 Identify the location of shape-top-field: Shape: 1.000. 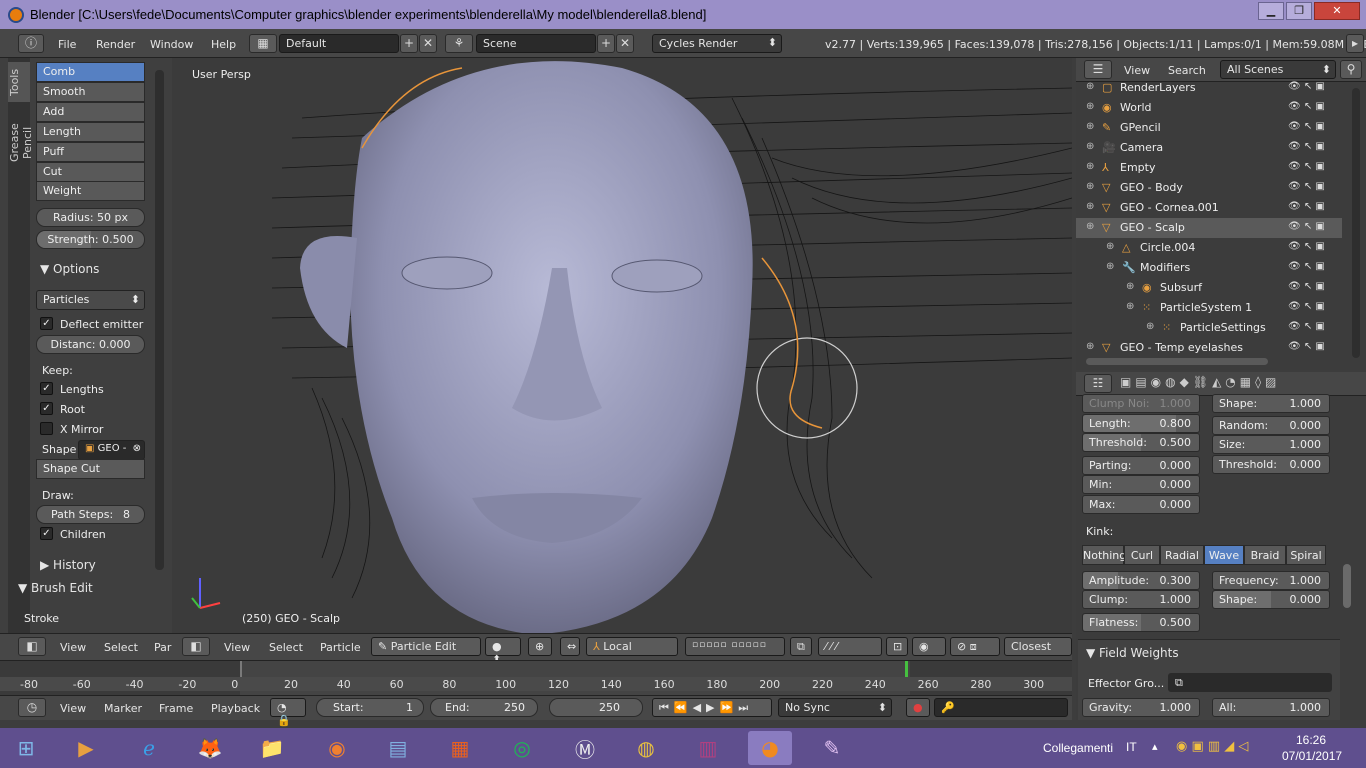
(1271, 403).